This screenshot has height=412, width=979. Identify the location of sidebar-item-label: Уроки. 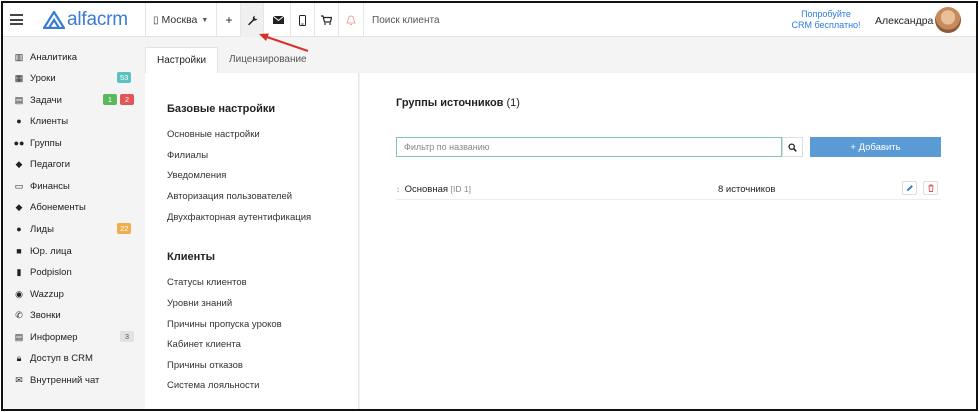
(43, 78).